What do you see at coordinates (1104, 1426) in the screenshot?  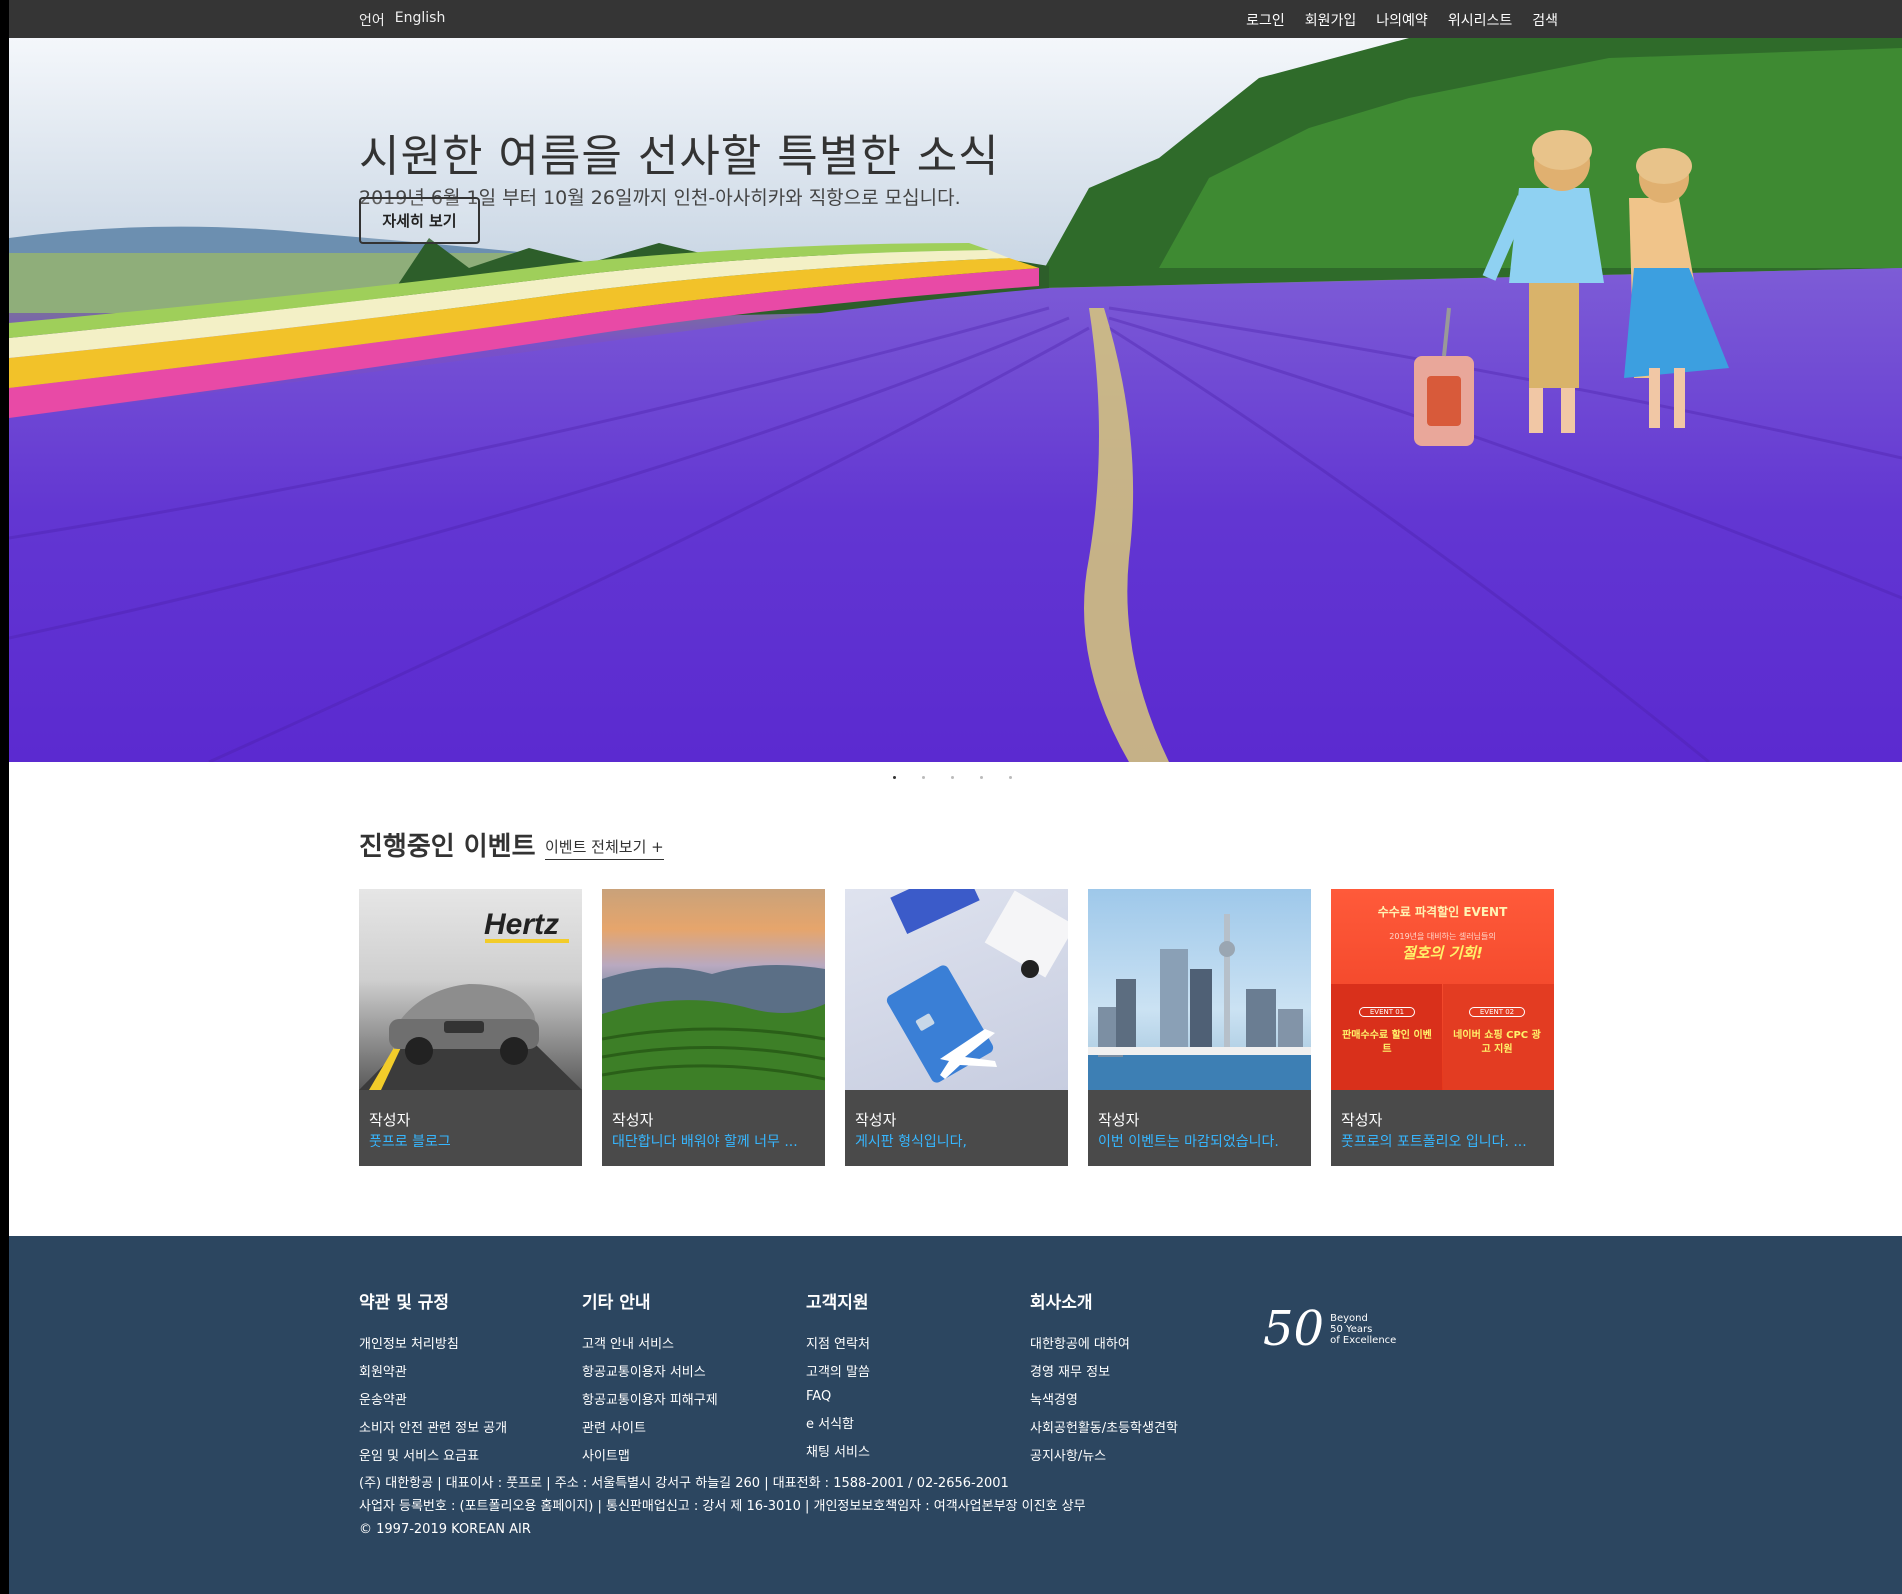 I see `footer-link: 사회공헌활동/초등학생견학` at bounding box center [1104, 1426].